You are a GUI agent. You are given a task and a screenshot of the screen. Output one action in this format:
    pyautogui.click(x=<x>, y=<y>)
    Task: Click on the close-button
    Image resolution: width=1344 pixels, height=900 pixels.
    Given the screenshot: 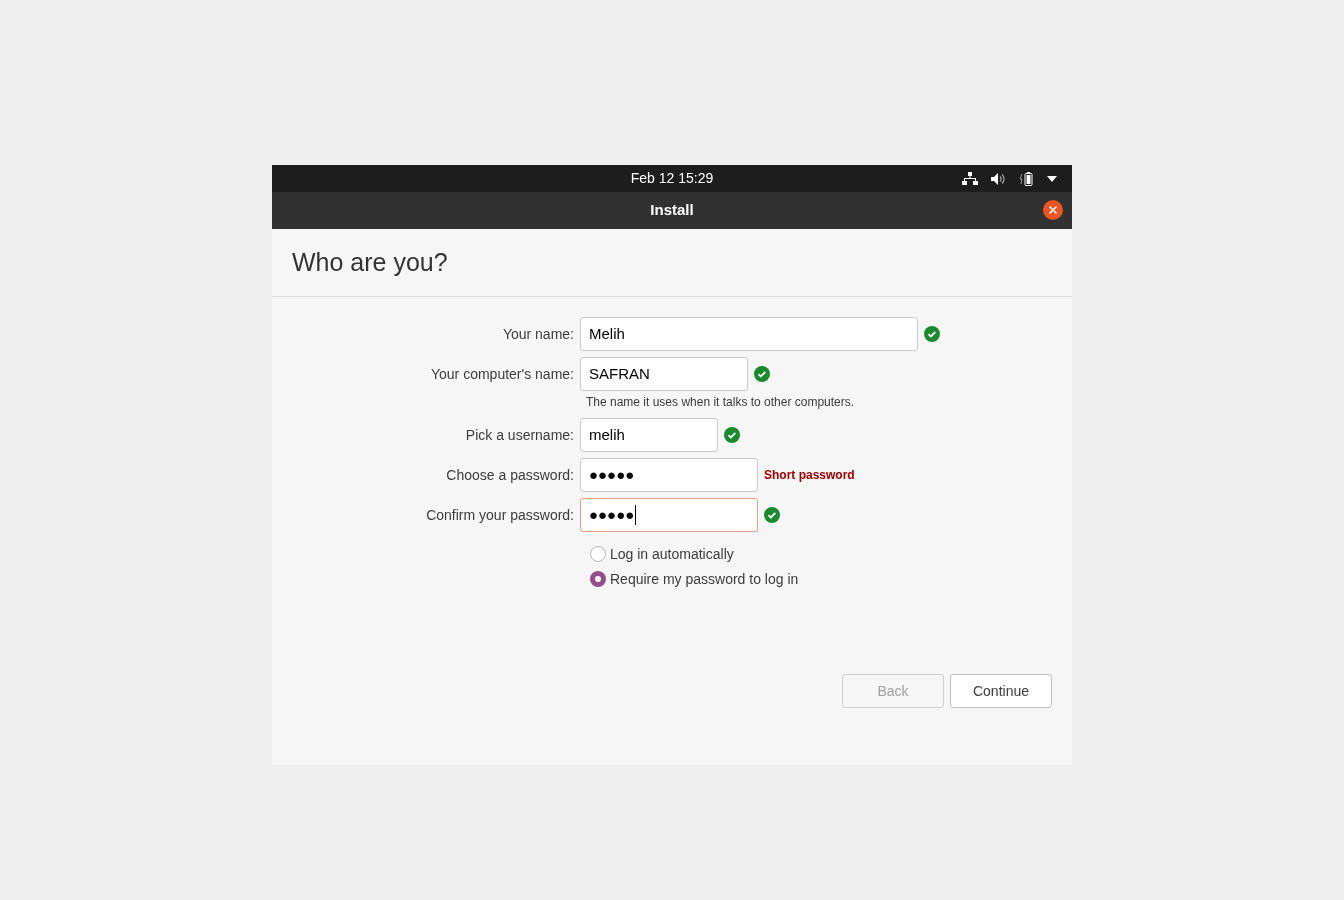 What is the action you would take?
    pyautogui.click(x=1053, y=210)
    